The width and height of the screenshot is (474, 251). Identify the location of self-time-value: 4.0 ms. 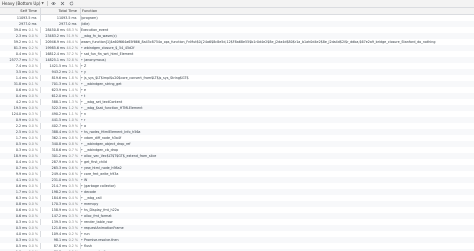
(21, 234).